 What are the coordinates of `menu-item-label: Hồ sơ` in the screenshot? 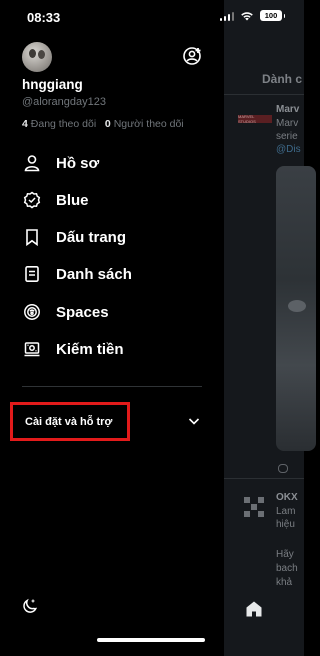 It's located at (78, 163).